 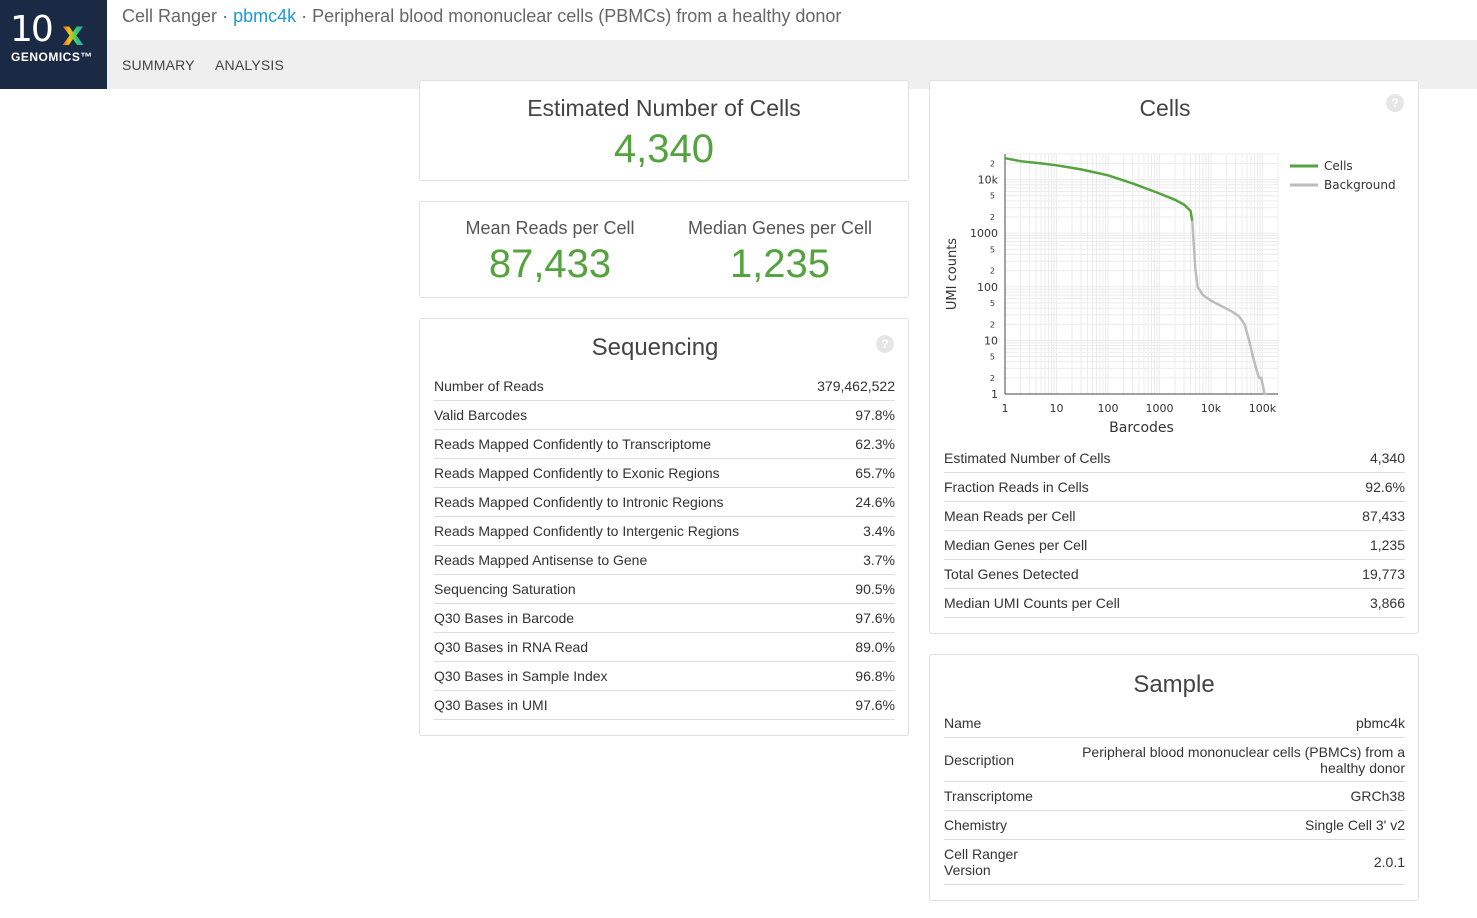 What do you see at coordinates (618, 415) in the screenshot?
I see `metric-label: Valid Barcodes` at bounding box center [618, 415].